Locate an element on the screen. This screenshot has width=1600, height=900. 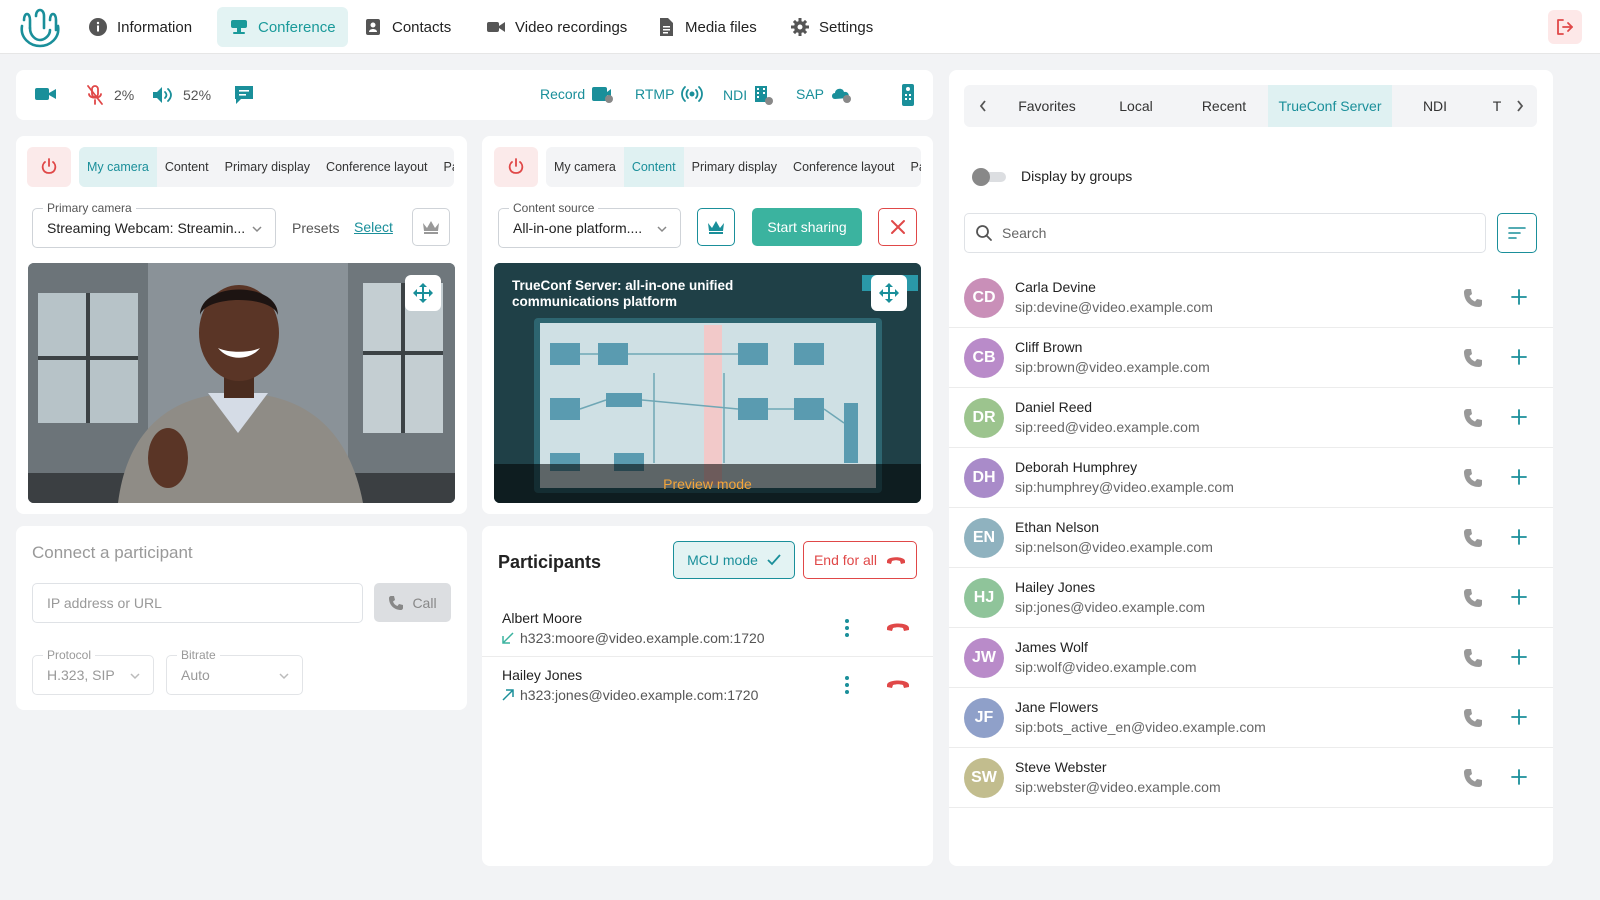
end-for-all-button: End for all is located at coordinates (860, 560).